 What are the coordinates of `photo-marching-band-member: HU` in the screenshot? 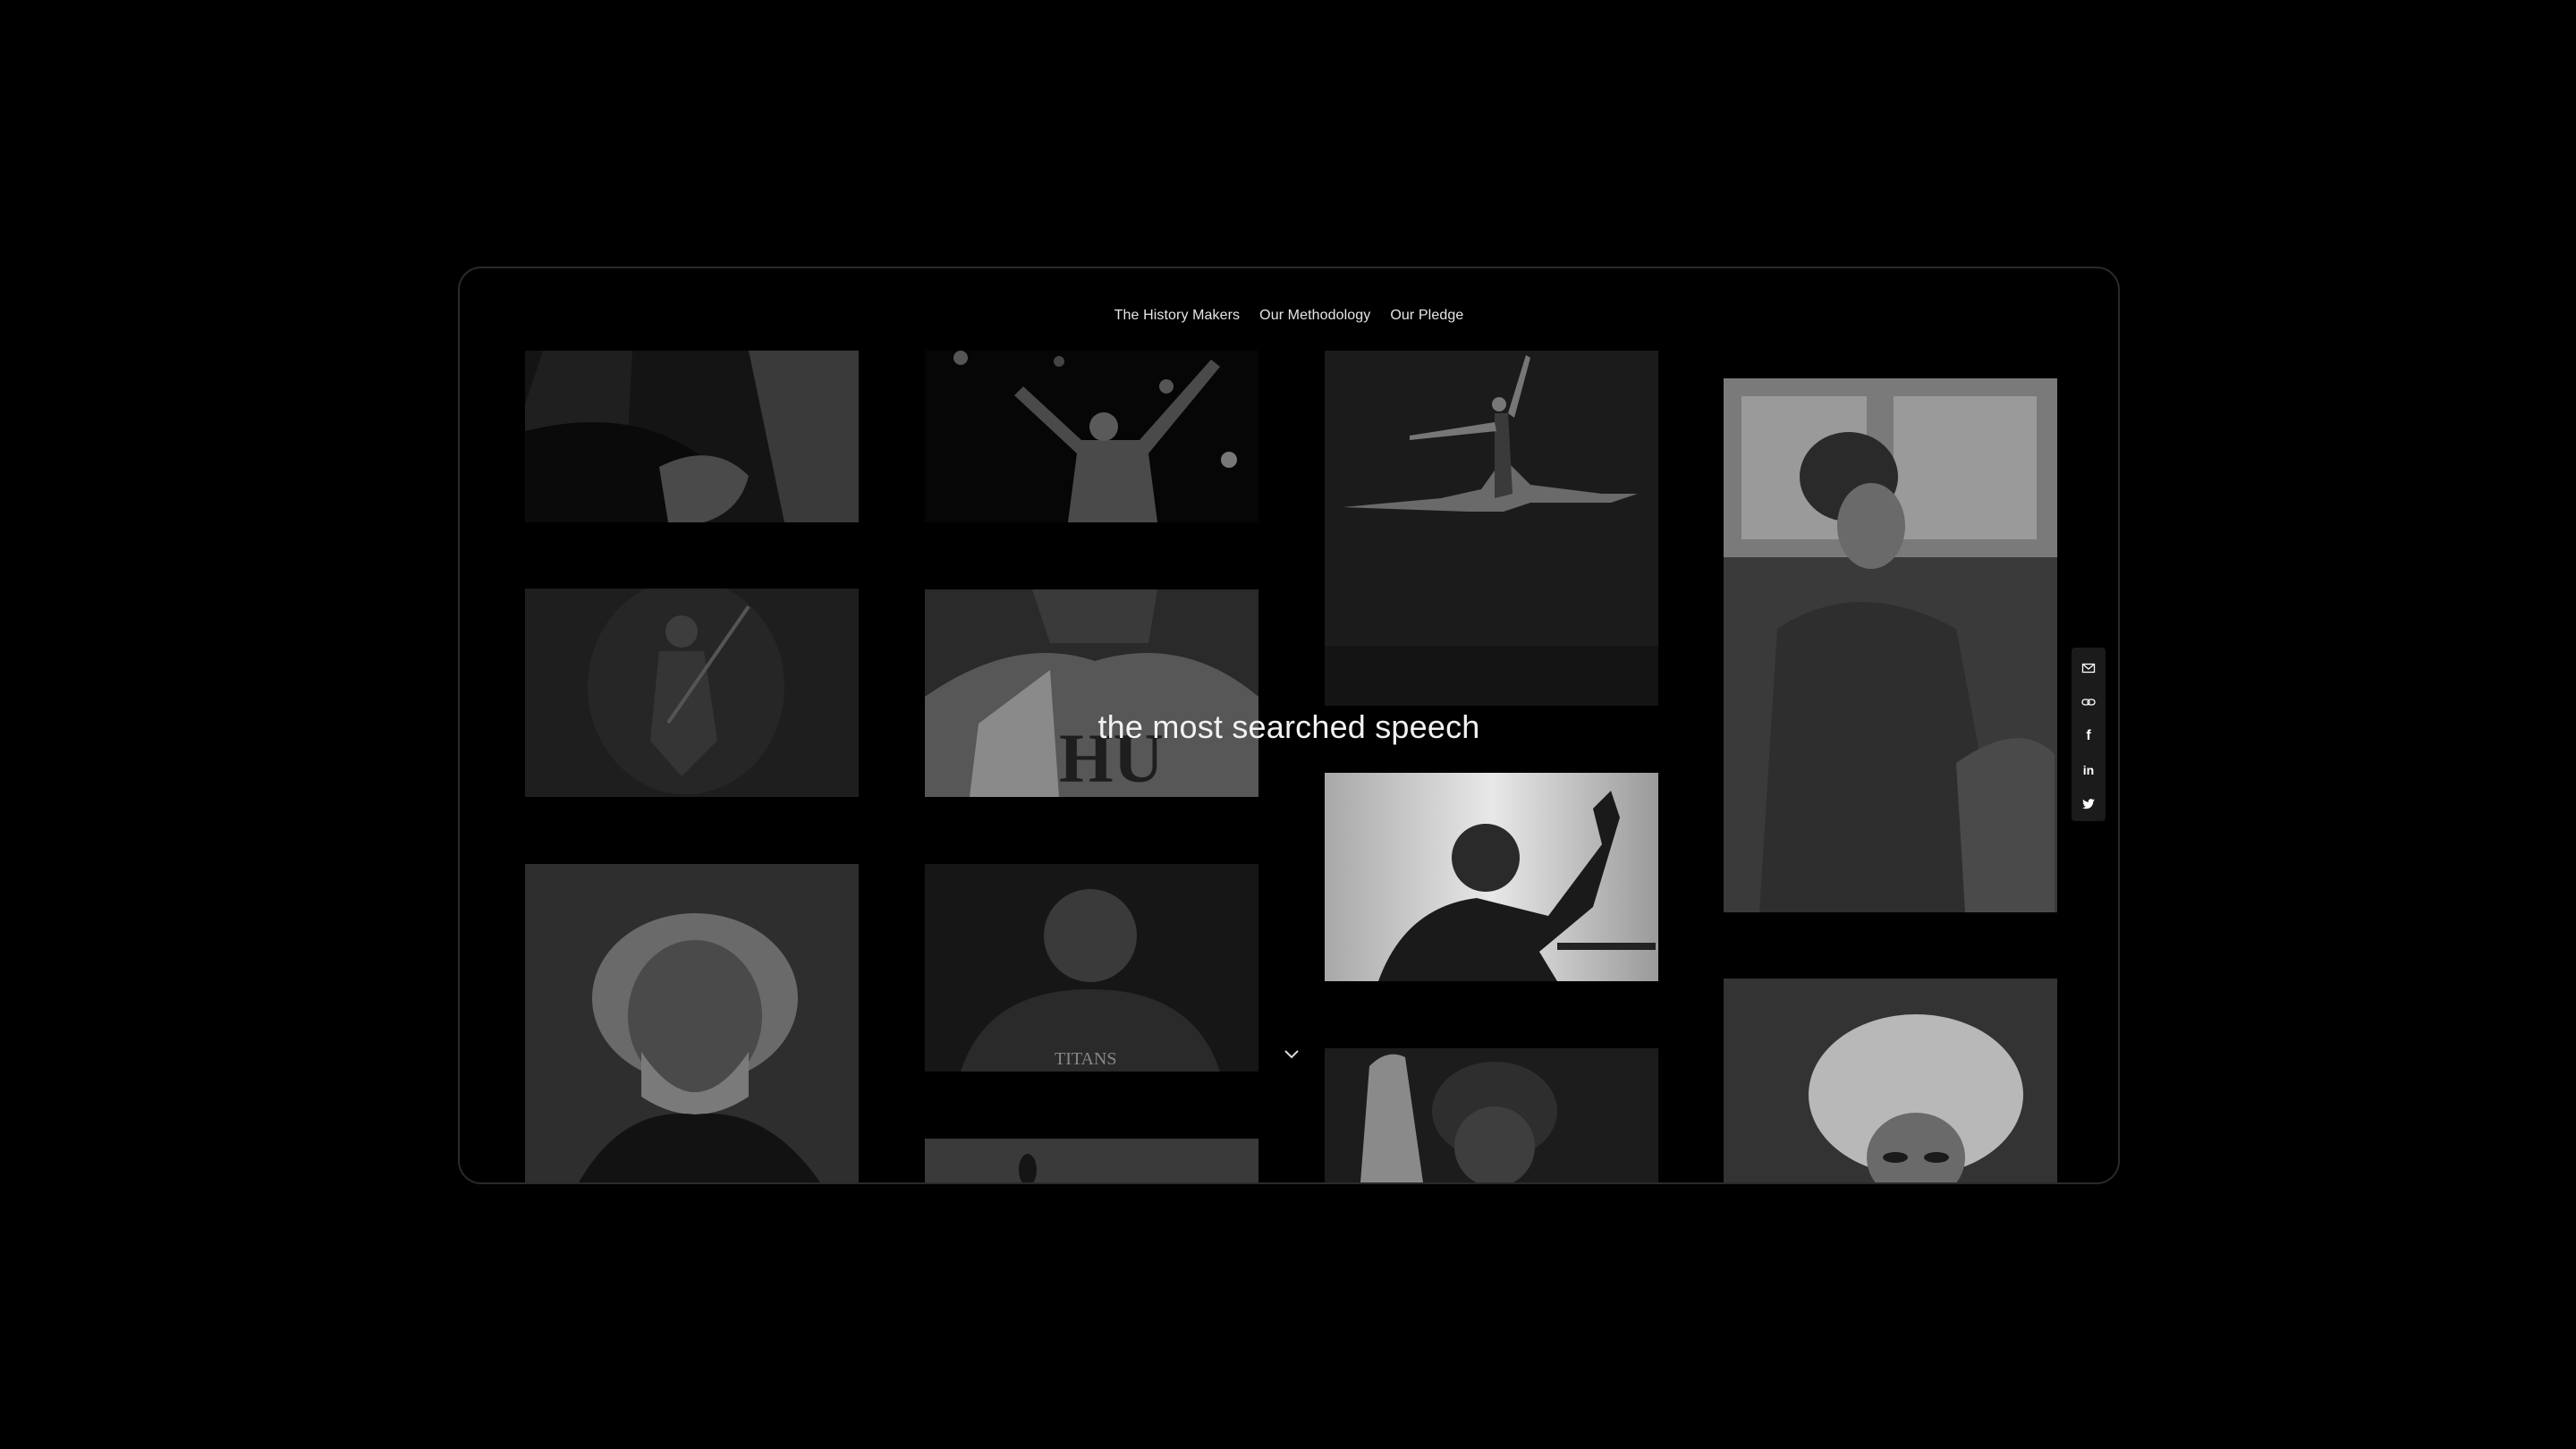 It's located at (1091, 693).